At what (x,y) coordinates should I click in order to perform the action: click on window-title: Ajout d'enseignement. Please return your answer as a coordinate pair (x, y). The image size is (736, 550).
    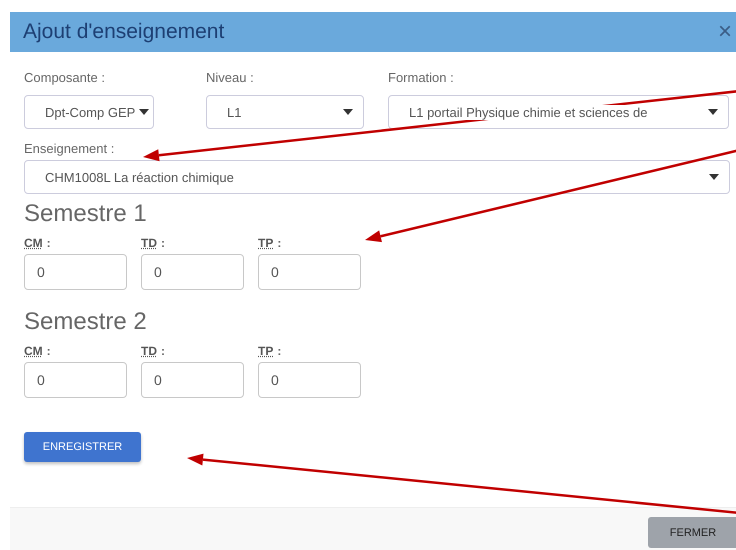
    Looking at the image, I should click on (123, 32).